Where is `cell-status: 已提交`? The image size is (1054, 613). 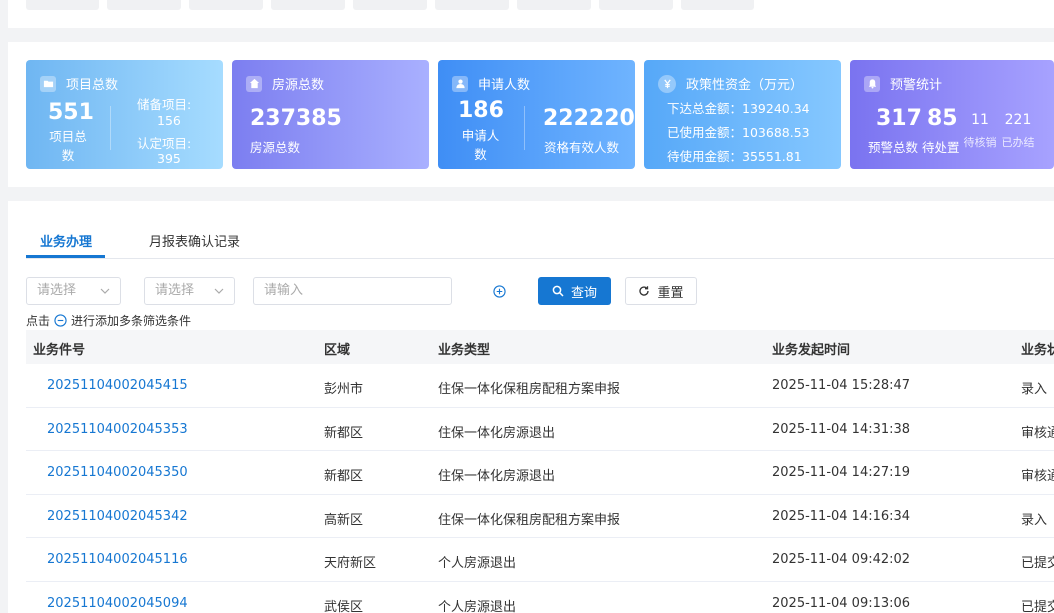 cell-status: 已提交 is located at coordinates (1037, 564).